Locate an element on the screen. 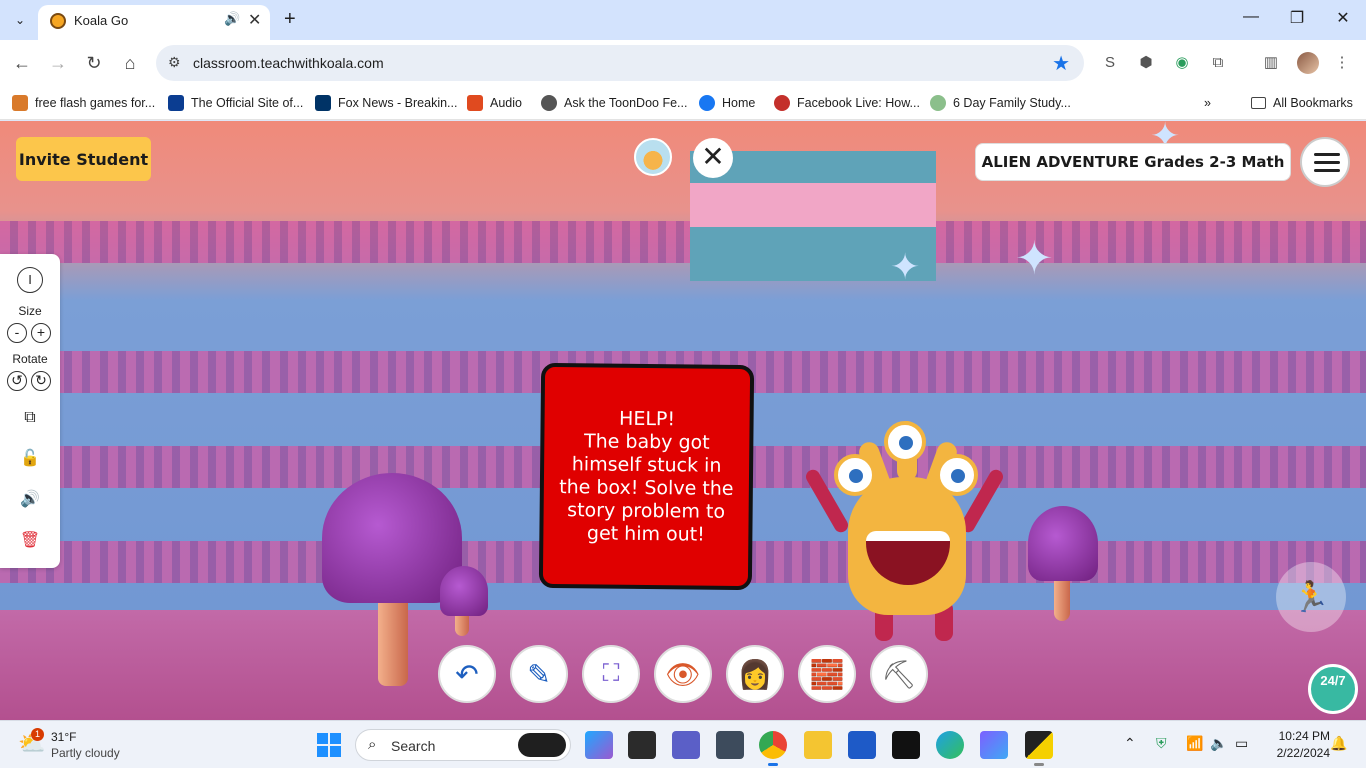 The height and width of the screenshot is (768, 1366). close-tab-icon: ✕ is located at coordinates (254, 20).